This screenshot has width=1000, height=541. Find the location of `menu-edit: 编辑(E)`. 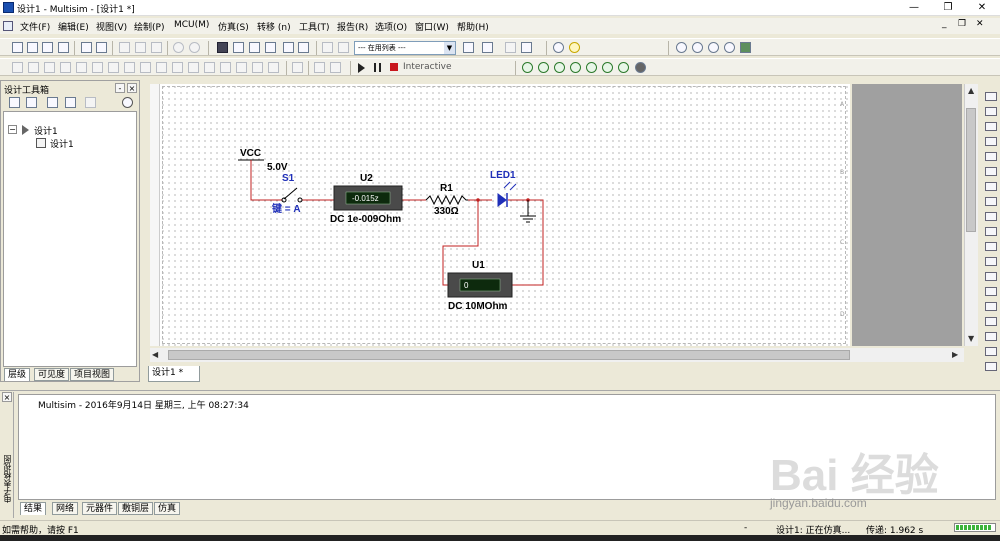

menu-edit: 编辑(E) is located at coordinates (73, 26).